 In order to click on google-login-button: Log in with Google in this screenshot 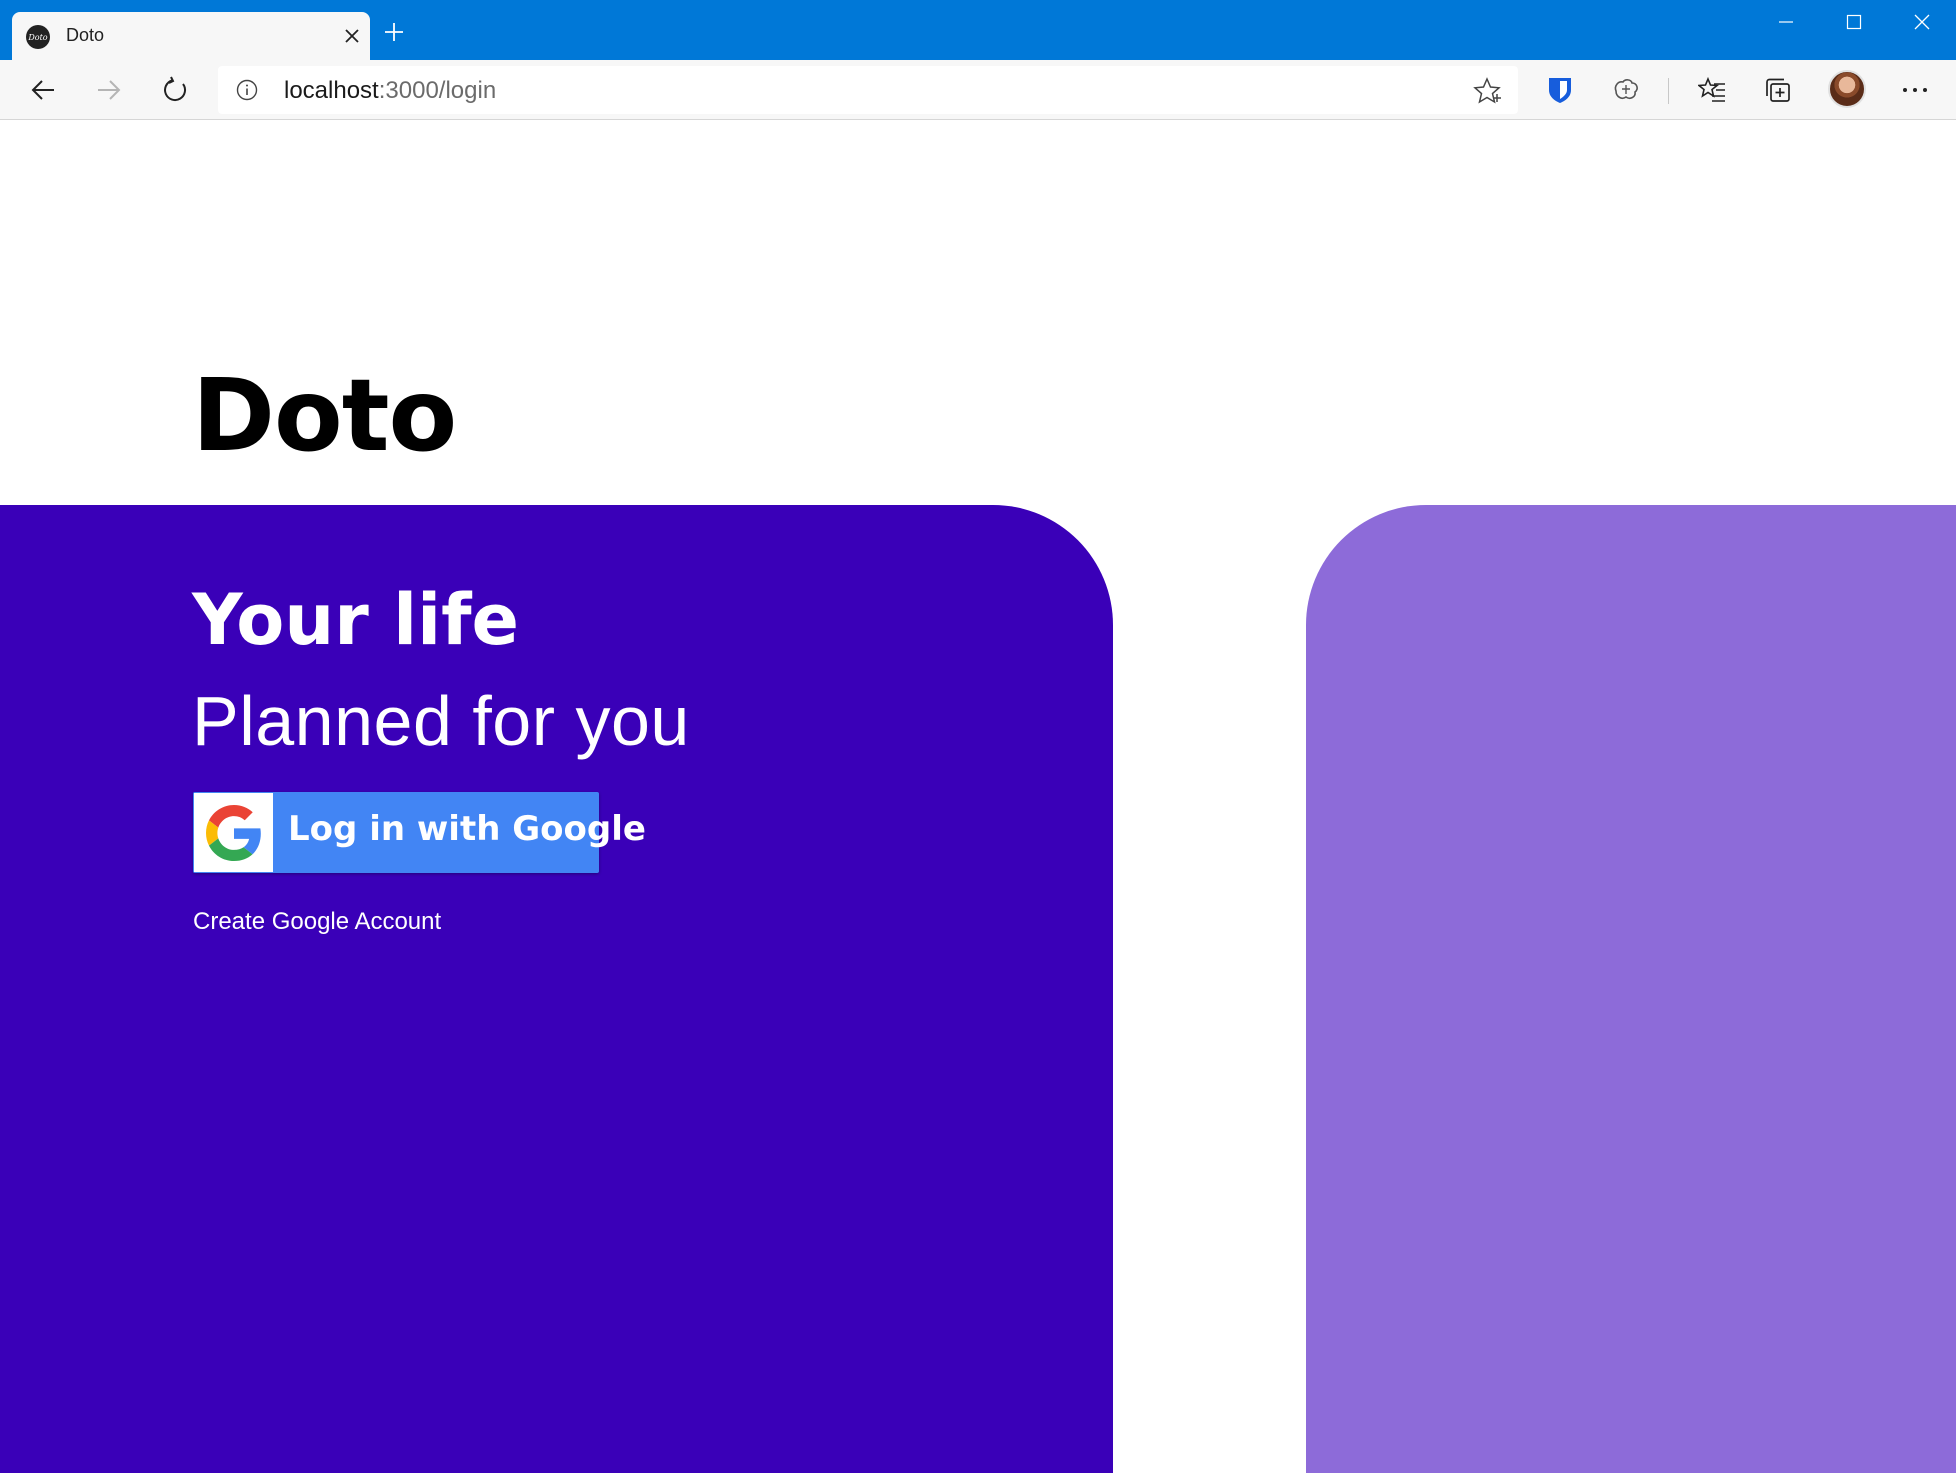, I will do `click(419, 832)`.